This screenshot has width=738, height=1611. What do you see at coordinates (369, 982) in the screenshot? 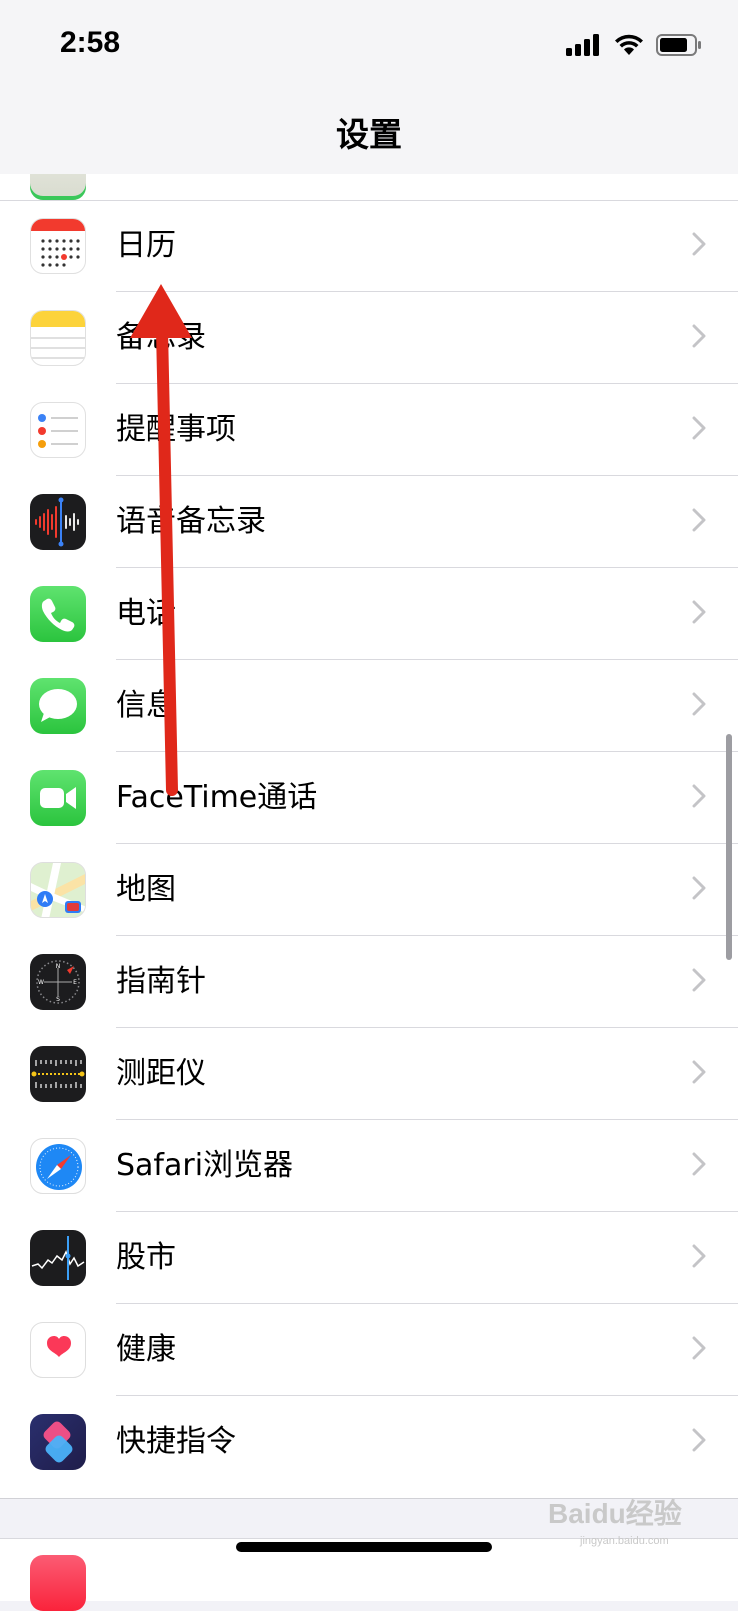
I see `settings-item-compass: N S W E 指南针` at bounding box center [369, 982].